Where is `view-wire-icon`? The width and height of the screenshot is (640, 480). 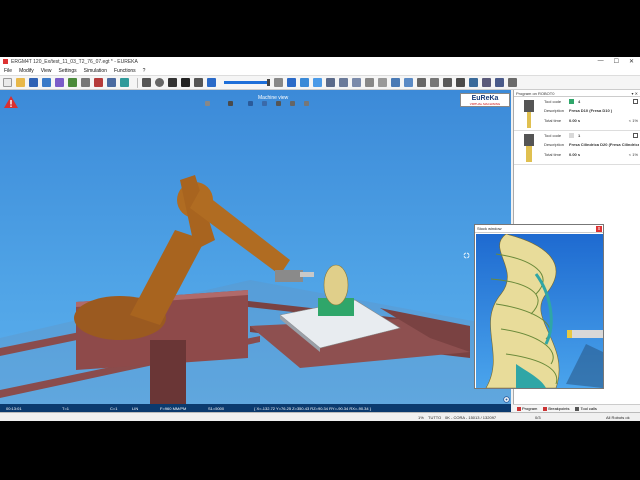
view-wire-icon is located at coordinates (278, 103).